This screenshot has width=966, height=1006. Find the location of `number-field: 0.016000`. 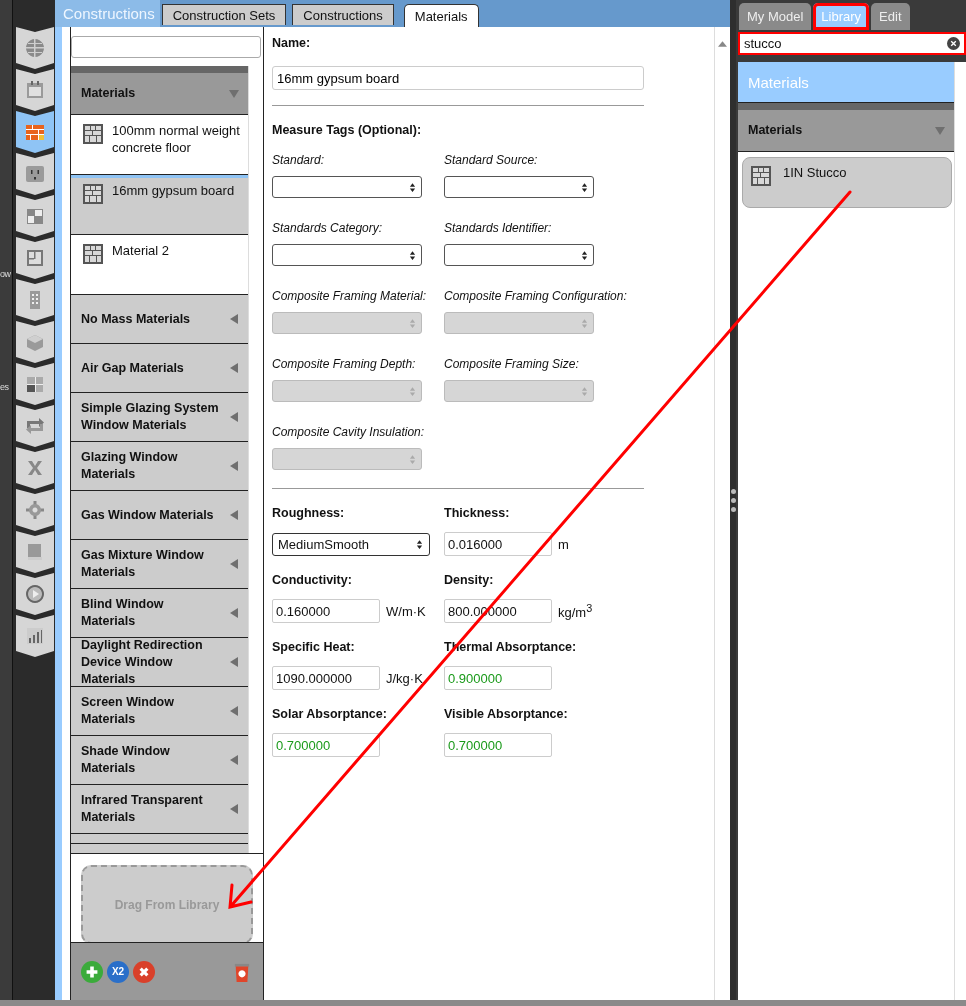

number-field: 0.016000 is located at coordinates (498, 544).